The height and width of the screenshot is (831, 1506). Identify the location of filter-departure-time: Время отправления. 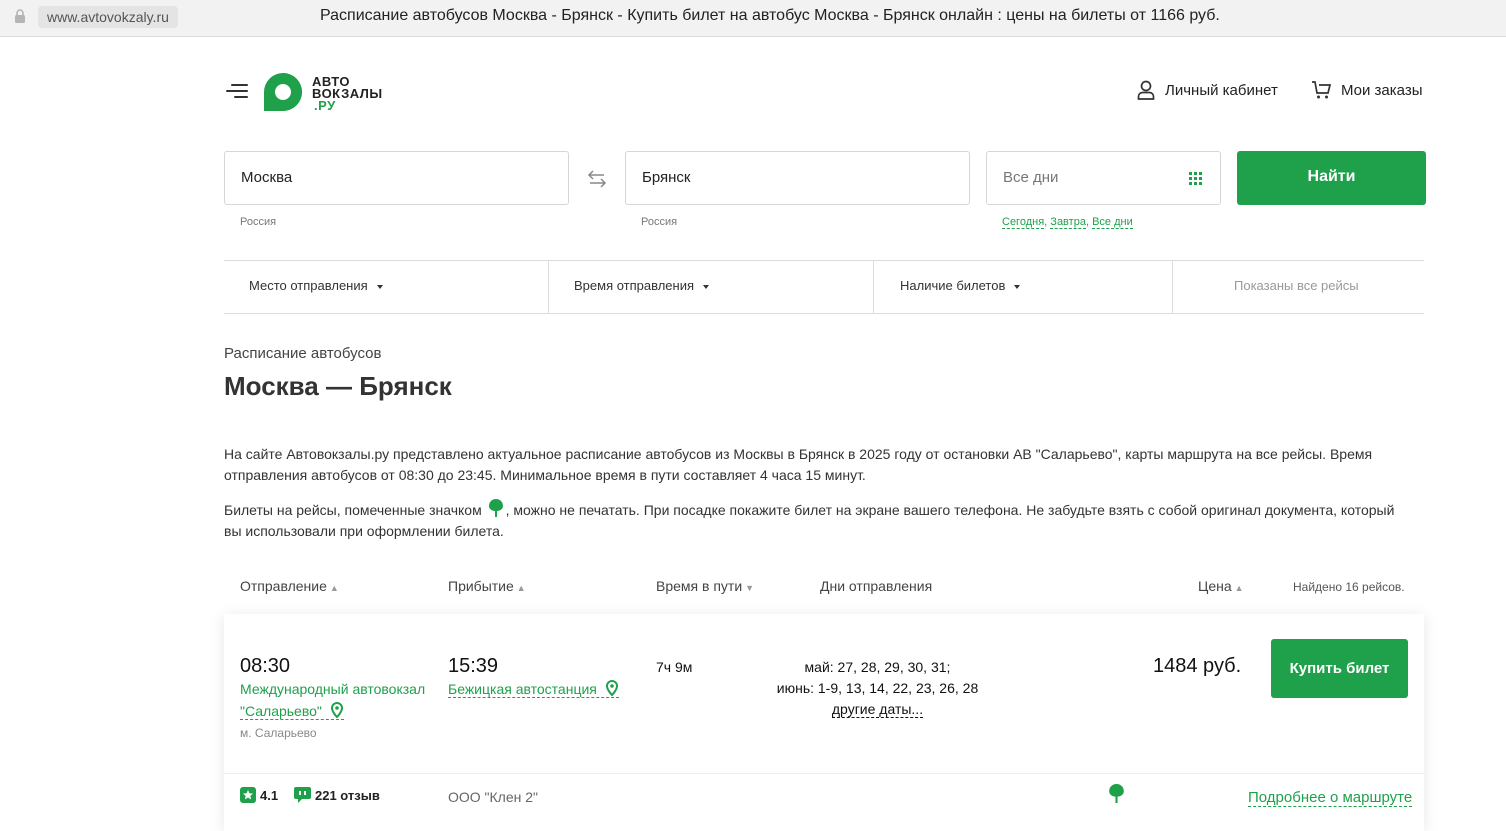
(642, 287).